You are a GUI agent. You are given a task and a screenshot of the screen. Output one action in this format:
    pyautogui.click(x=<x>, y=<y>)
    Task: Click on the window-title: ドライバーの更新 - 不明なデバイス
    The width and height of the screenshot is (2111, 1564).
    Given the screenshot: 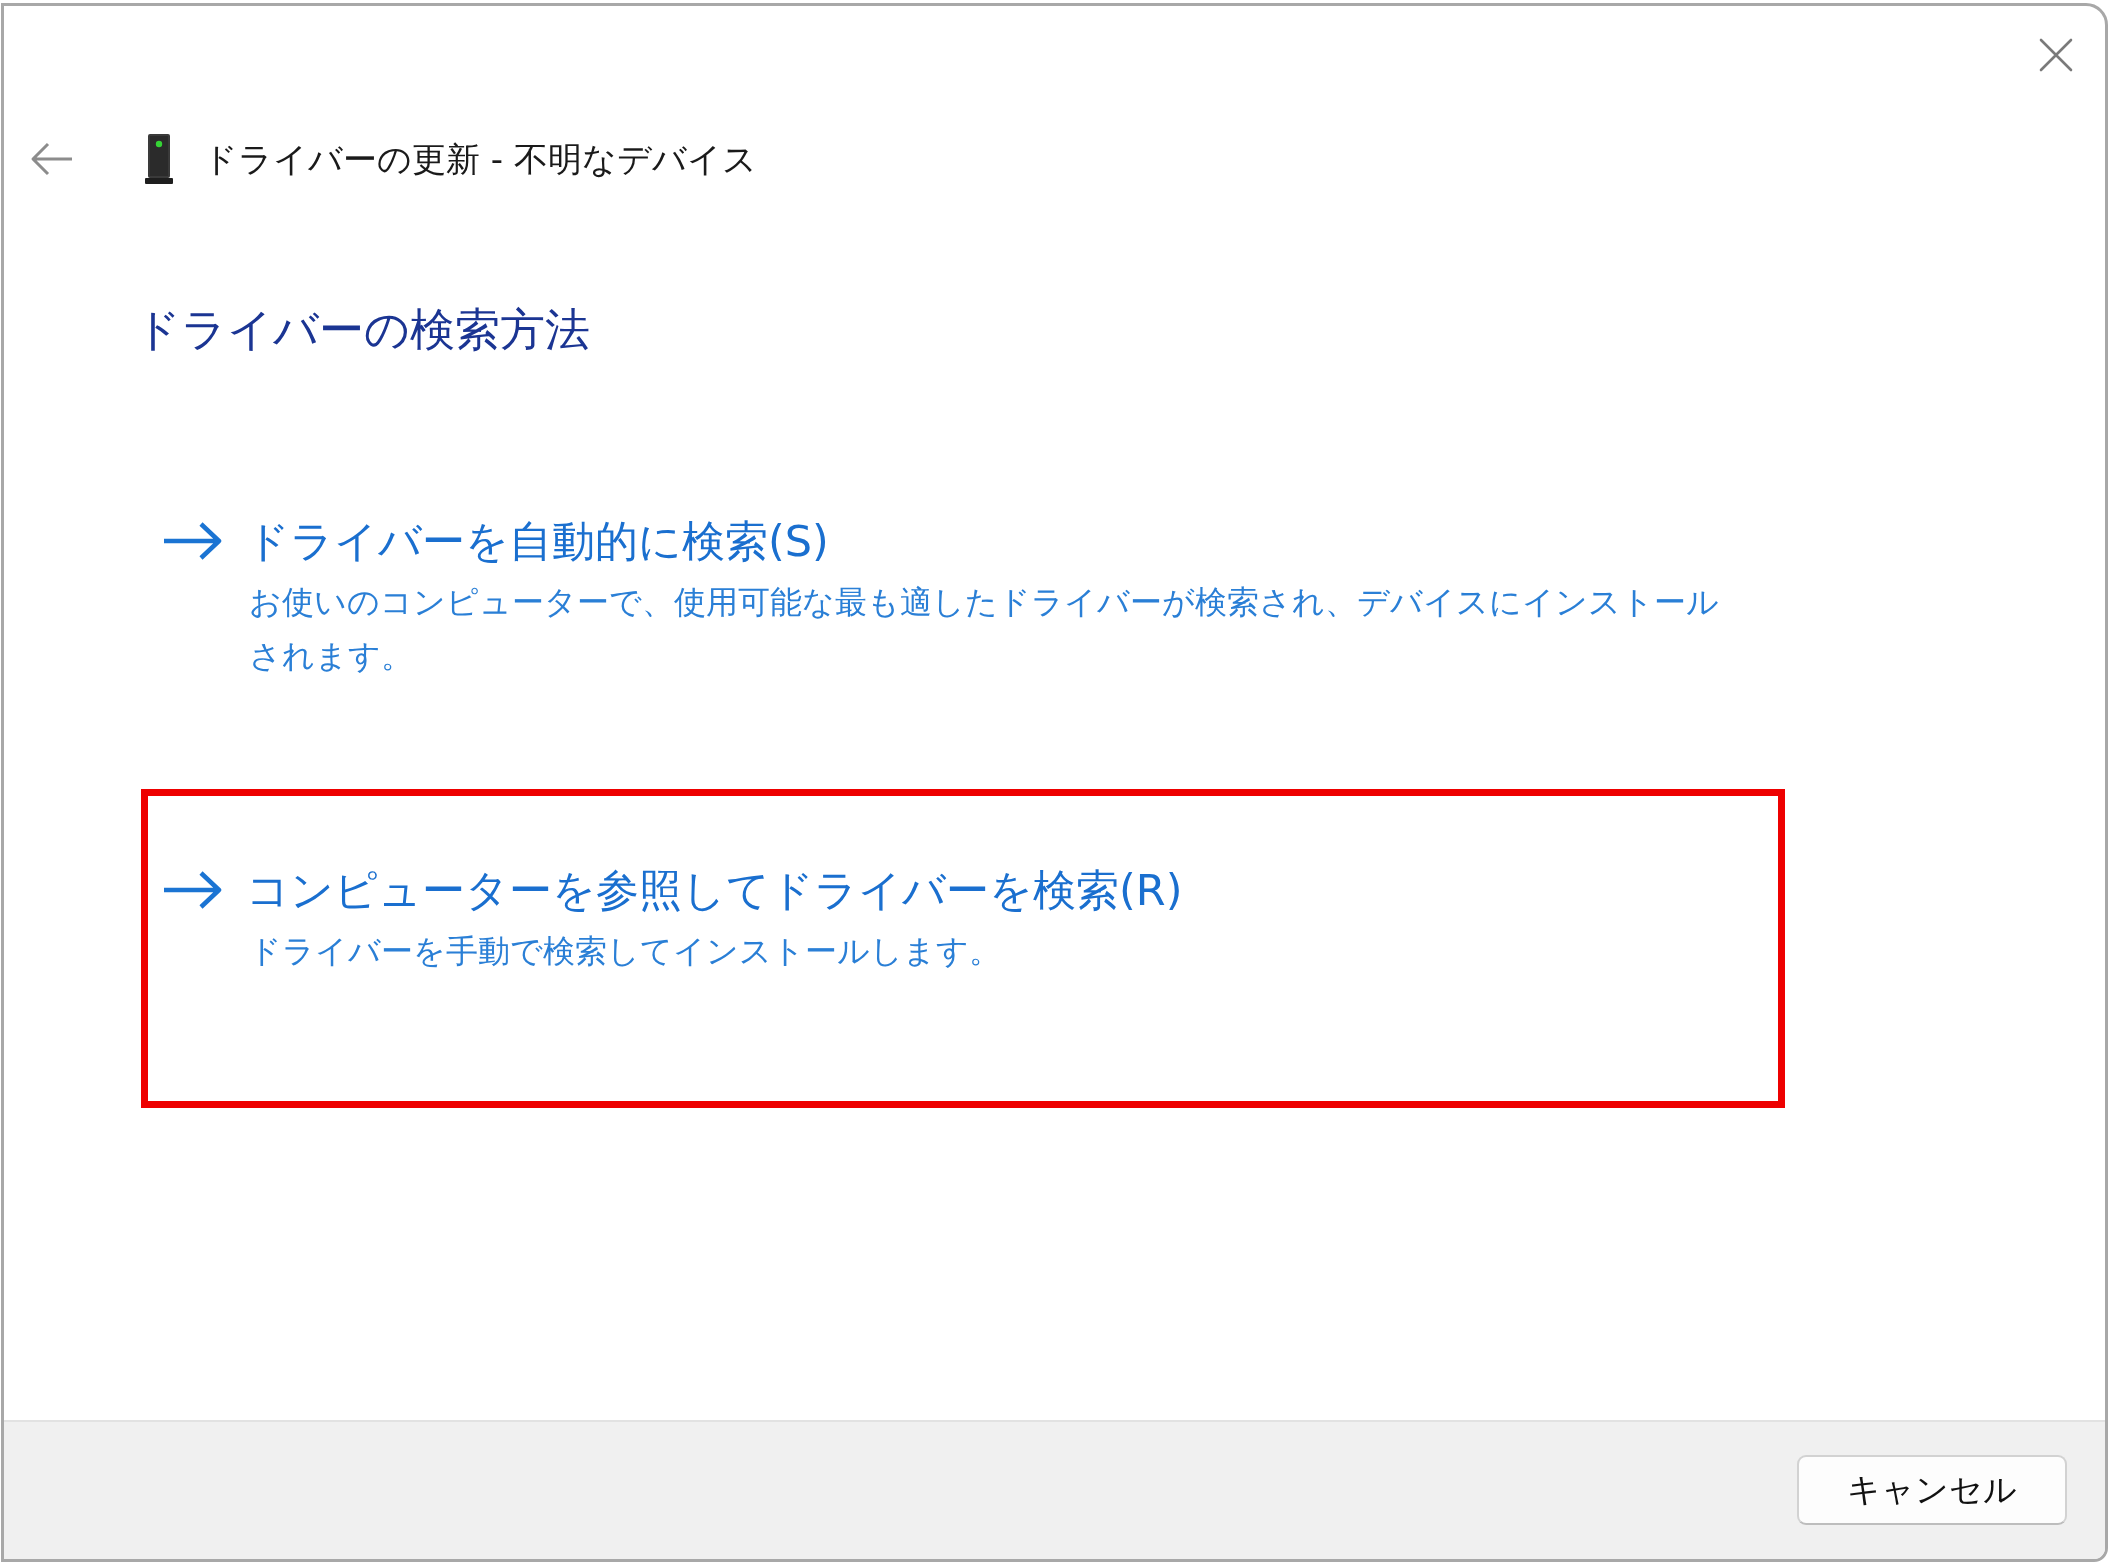 What is the action you would take?
    pyautogui.click(x=480, y=159)
    